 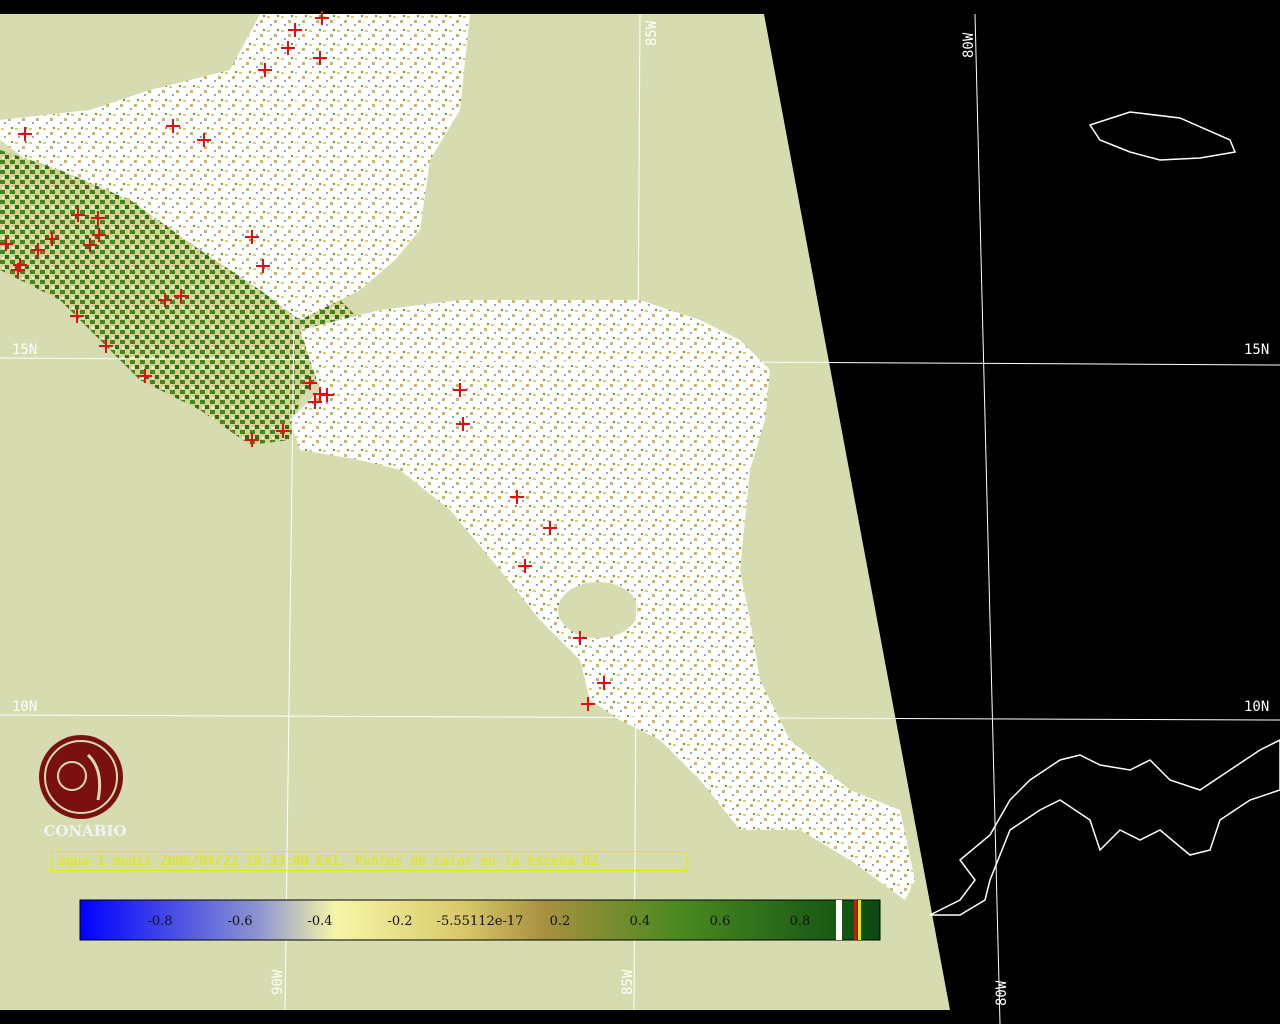 What do you see at coordinates (24, 707) in the screenshot?
I see `label-10n-left: 10N` at bounding box center [24, 707].